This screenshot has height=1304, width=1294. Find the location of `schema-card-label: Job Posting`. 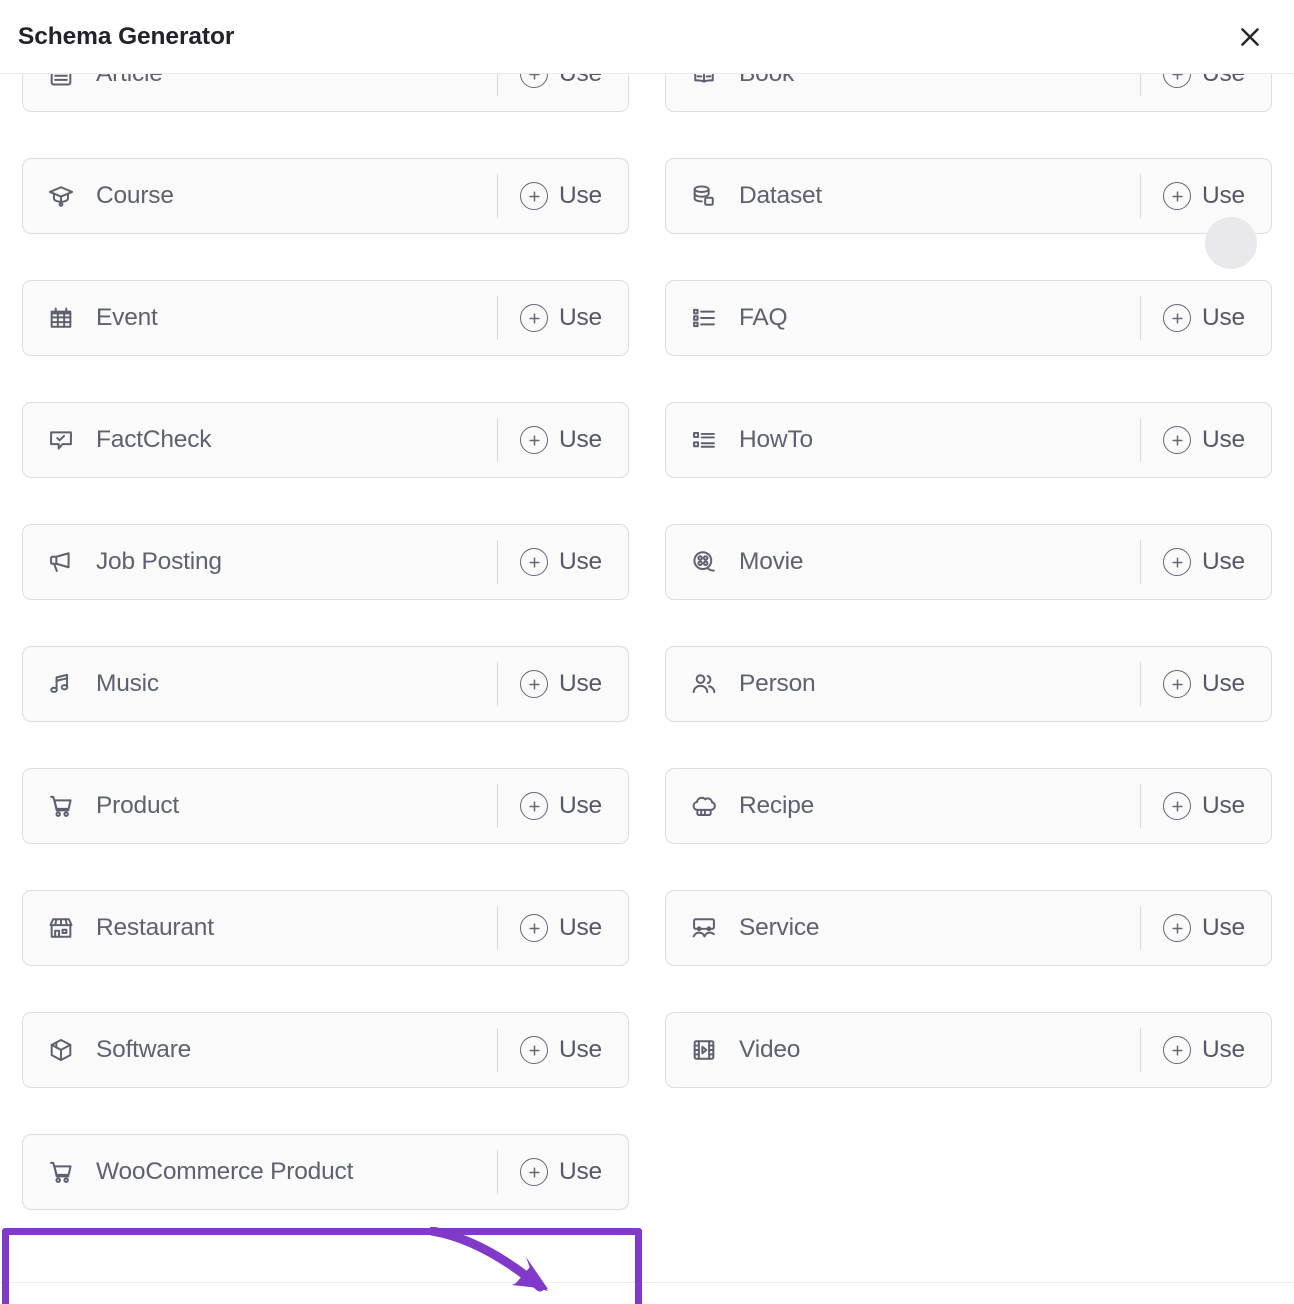

schema-card-label: Job Posting is located at coordinates (159, 561).